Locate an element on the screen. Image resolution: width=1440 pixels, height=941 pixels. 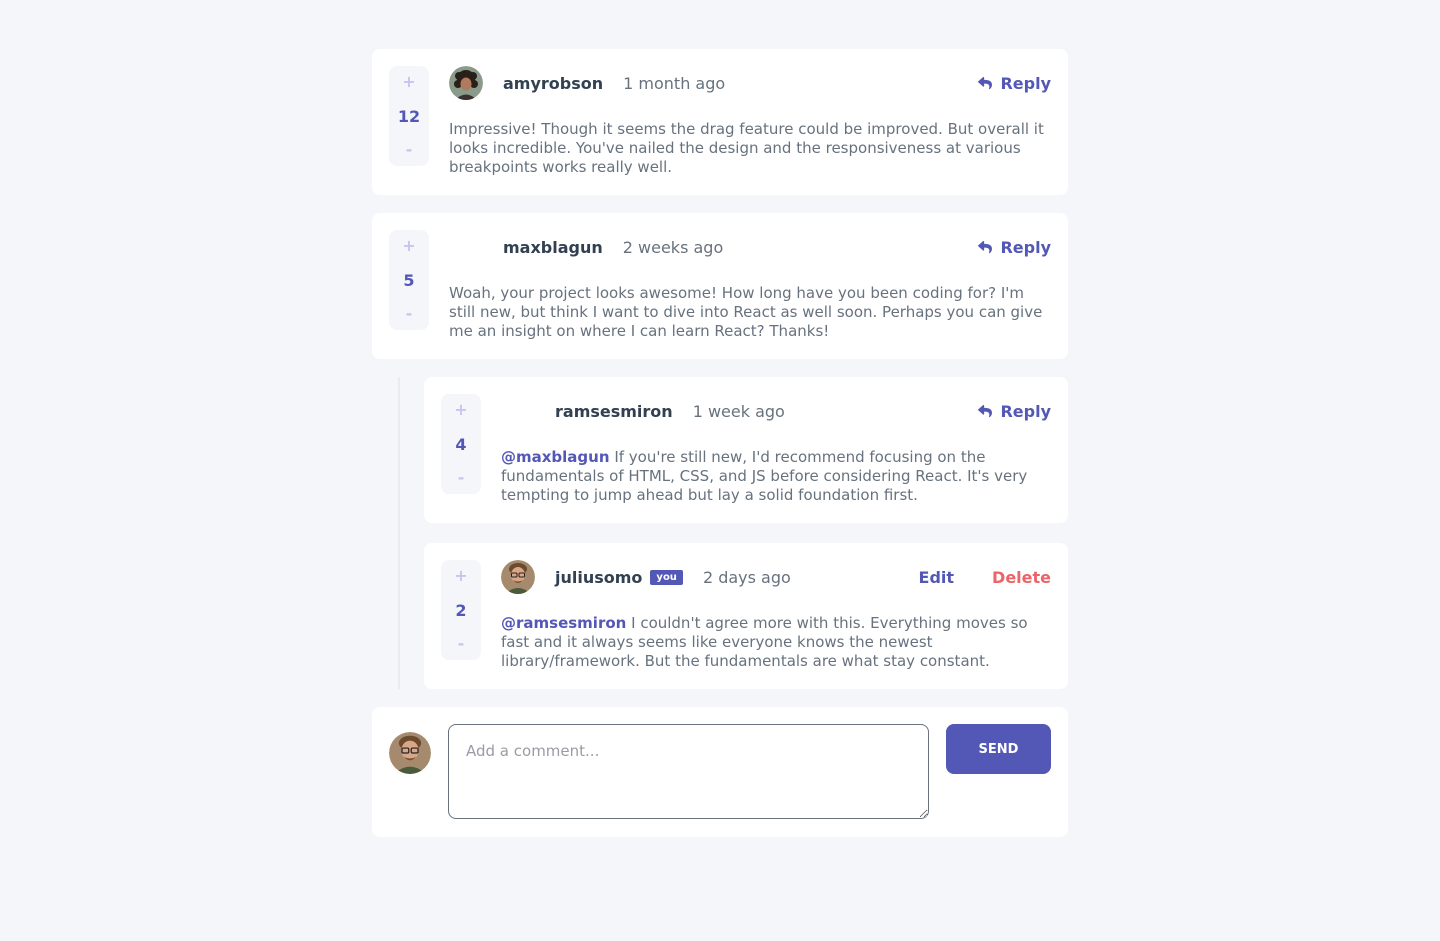
mention-link: @ramsesmiron is located at coordinates (563, 623).